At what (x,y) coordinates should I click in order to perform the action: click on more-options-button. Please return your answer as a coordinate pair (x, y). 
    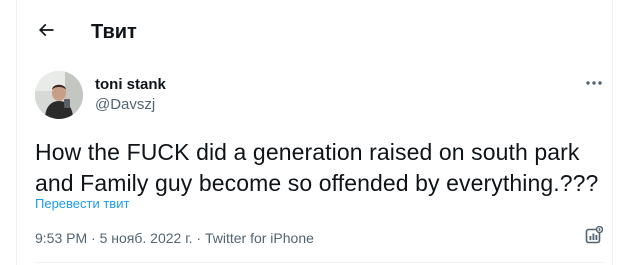
    Looking at the image, I should click on (594, 82).